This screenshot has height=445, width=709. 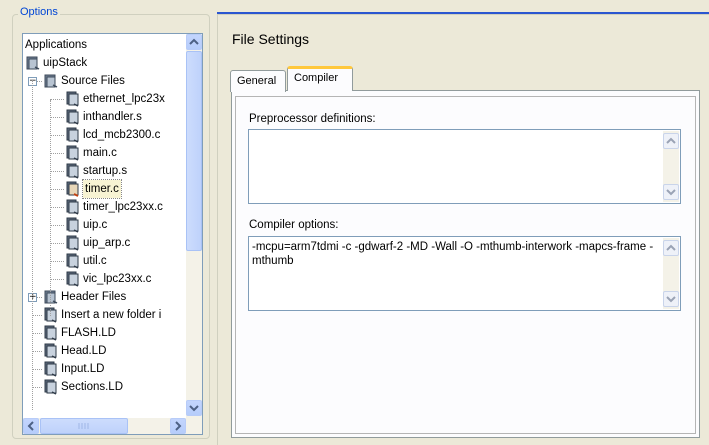 I want to click on tree-item: Applications, so click(x=105, y=45).